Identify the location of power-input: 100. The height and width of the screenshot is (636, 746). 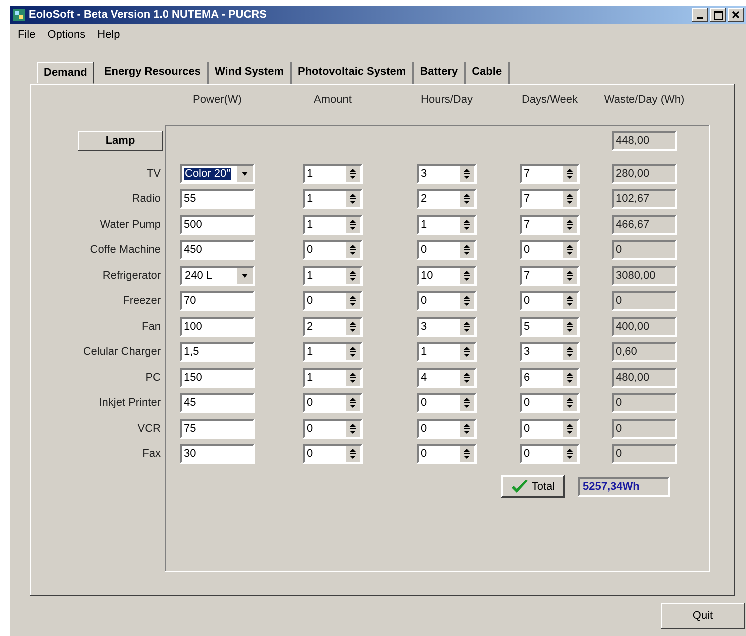
(217, 326).